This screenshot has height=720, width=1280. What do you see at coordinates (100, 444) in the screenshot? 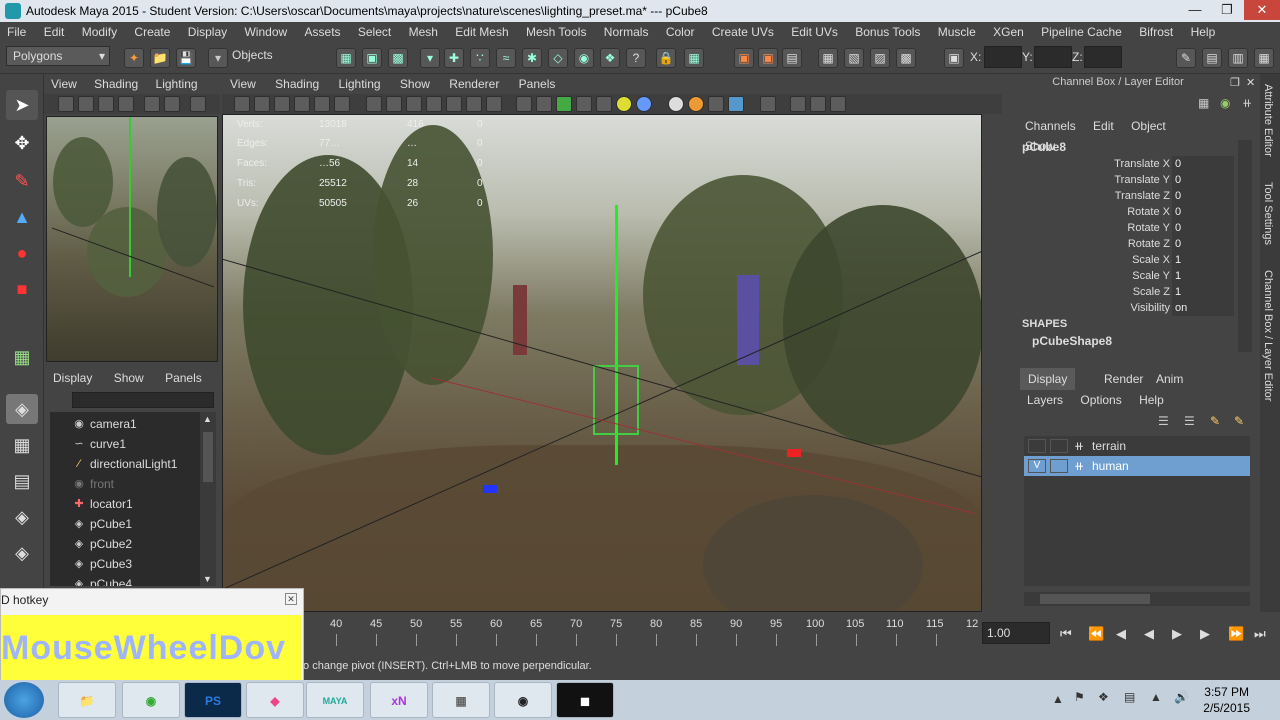
I see `outliner-item-curve1: ∽ curve1` at bounding box center [100, 444].